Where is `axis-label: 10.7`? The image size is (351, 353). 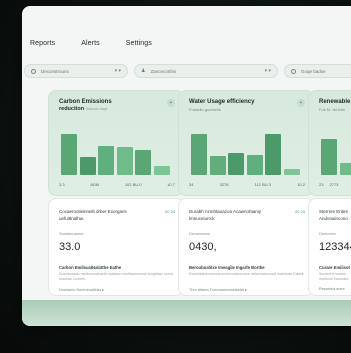
axis-label: 10.7 is located at coordinates (171, 184).